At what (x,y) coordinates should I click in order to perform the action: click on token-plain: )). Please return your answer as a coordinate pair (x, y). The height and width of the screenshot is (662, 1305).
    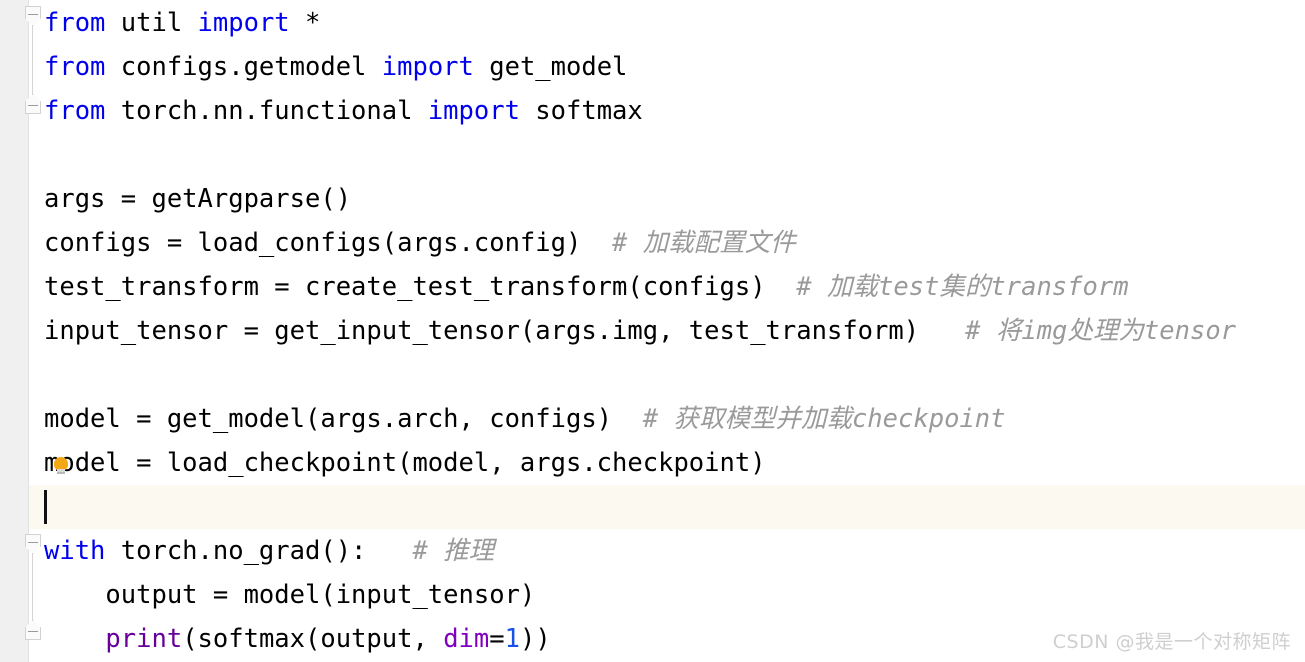
    Looking at the image, I should click on (535, 639).